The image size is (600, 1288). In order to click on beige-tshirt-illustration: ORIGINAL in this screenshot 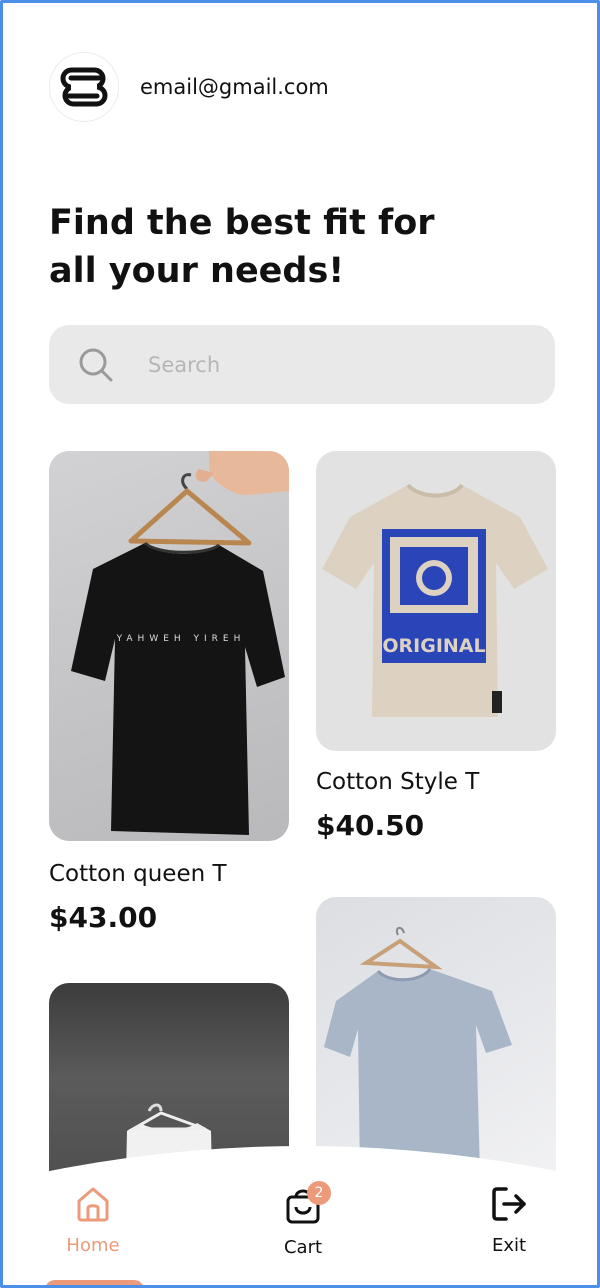, I will do `click(435, 600)`.